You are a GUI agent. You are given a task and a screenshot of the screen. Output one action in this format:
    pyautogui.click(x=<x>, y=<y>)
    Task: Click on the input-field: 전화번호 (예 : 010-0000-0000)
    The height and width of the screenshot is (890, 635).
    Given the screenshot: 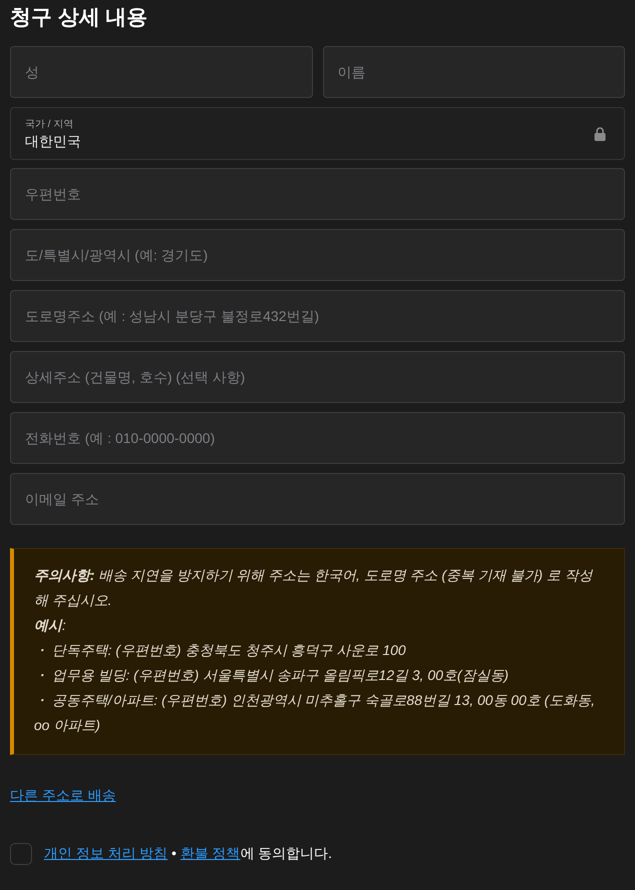 What is the action you would take?
    pyautogui.click(x=317, y=438)
    